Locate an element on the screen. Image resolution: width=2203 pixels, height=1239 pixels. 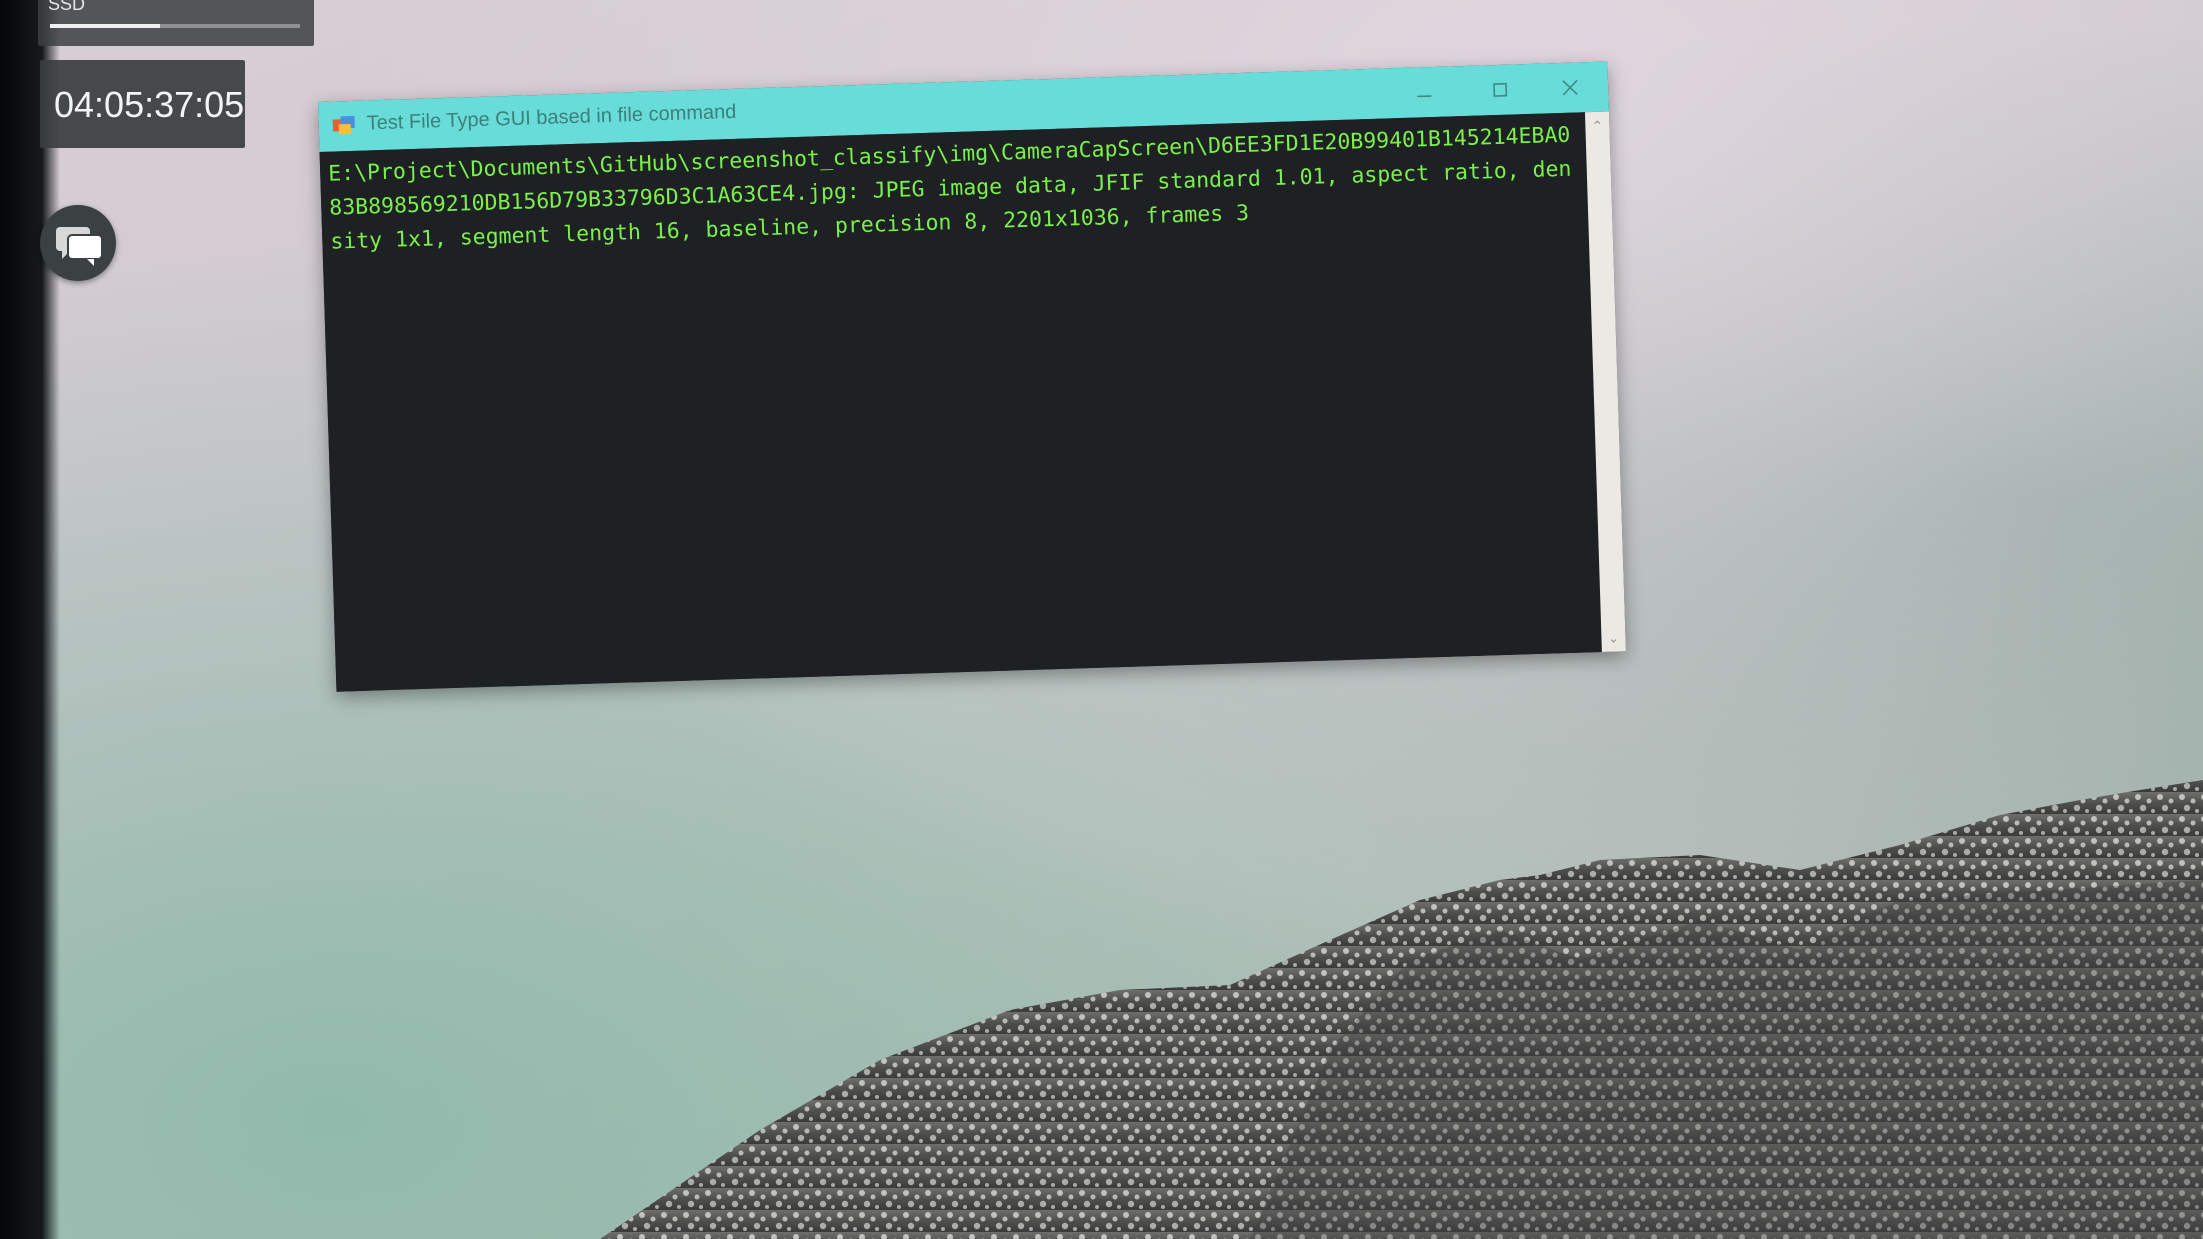
ssd-usage-bar is located at coordinates (175, 26).